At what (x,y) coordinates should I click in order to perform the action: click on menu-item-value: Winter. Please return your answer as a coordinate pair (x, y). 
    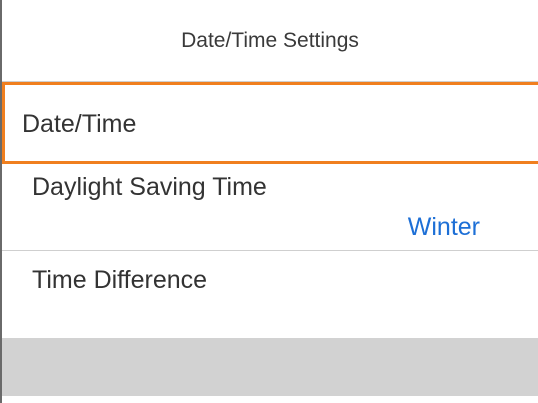
    Looking at the image, I should click on (443, 227).